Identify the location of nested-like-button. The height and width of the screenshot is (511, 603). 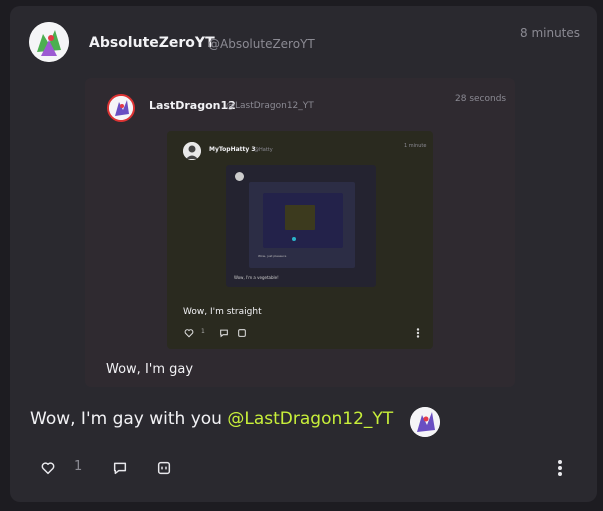
(189, 333).